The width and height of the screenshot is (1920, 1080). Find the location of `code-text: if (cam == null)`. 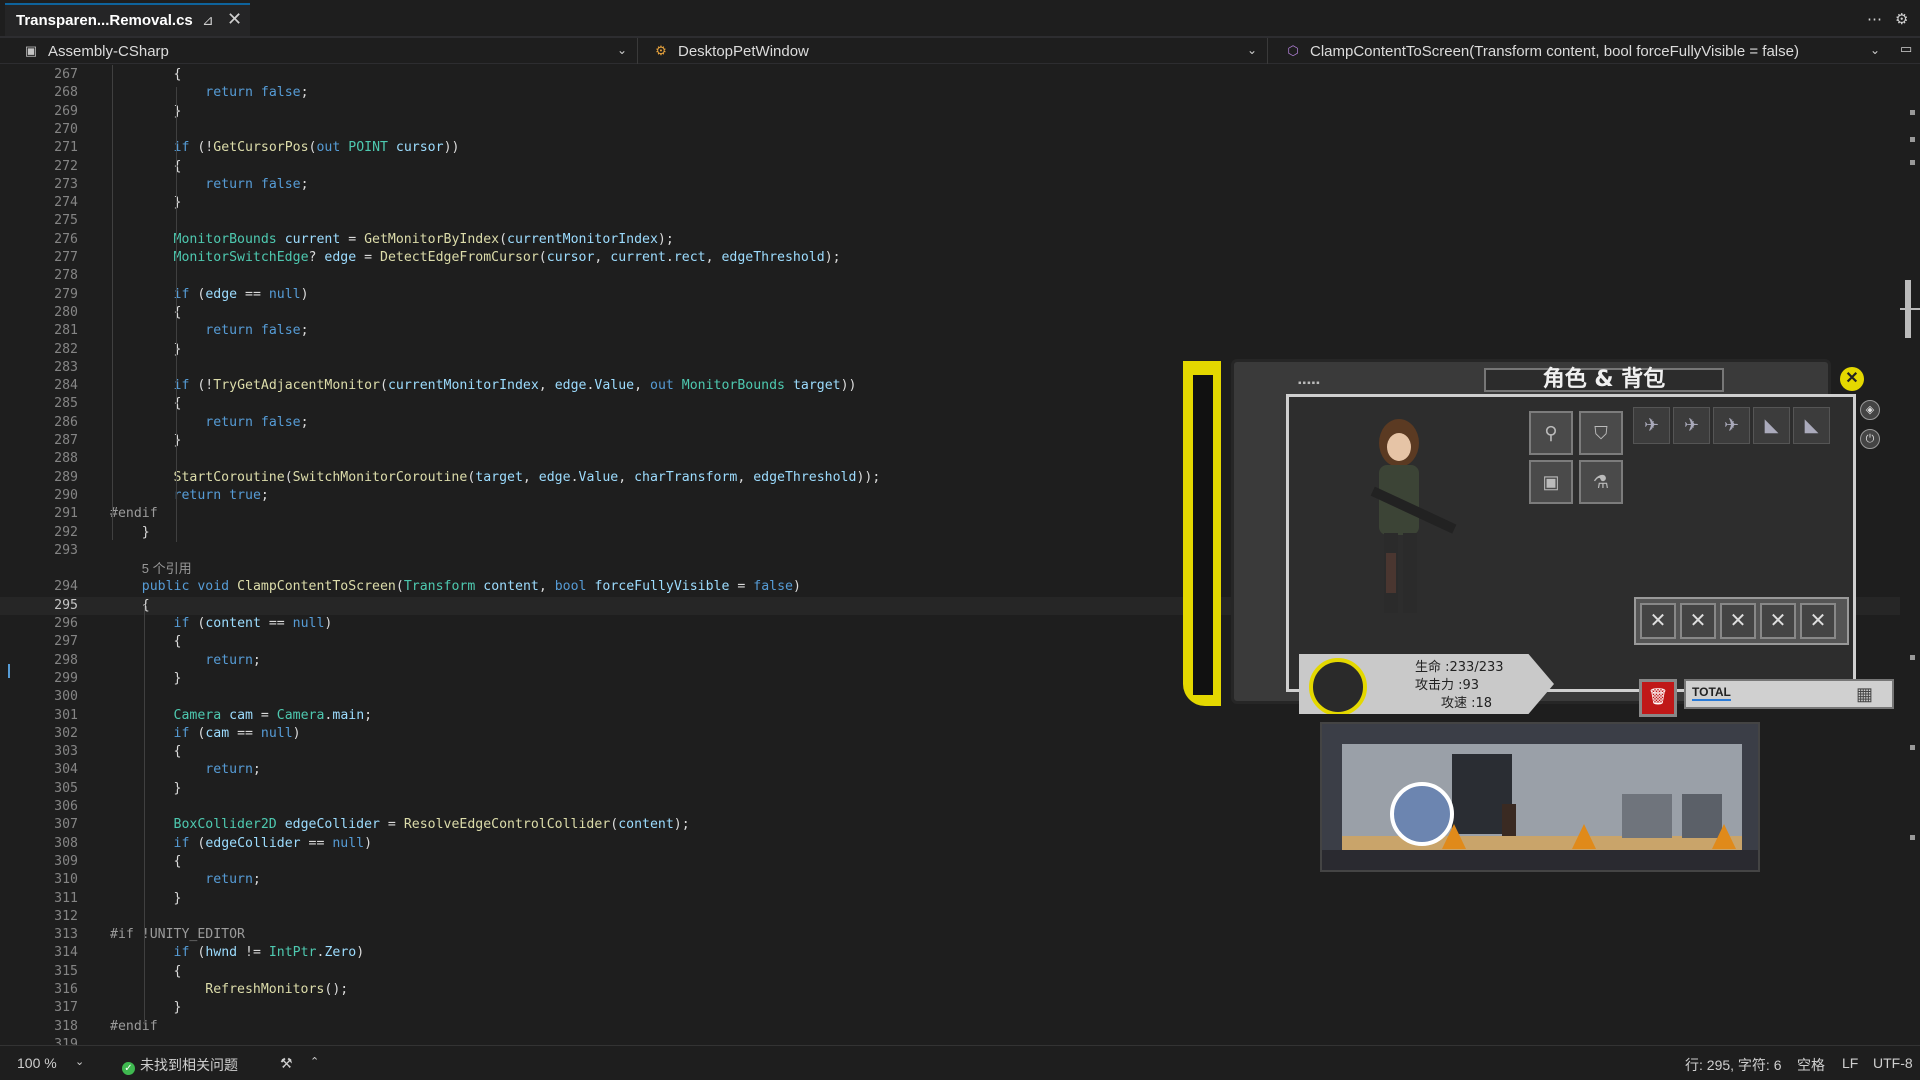

code-text: if (cam == null) is located at coordinates (205, 734).